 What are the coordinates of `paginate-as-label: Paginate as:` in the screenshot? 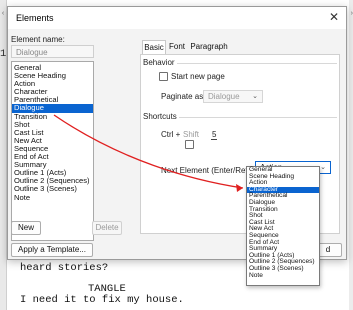 It's located at (183, 96).